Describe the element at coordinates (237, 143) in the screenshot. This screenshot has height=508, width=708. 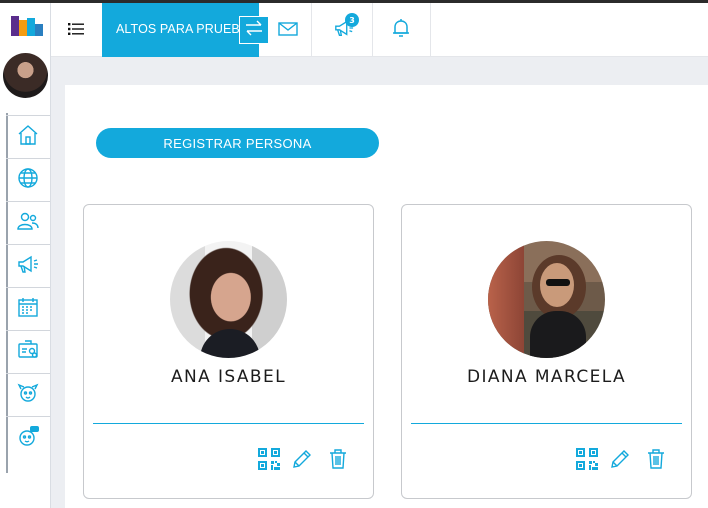
I see `register-person-button: REGISTRAR PERSONA` at that location.